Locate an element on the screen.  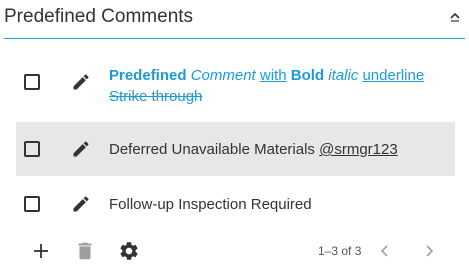
user-mention: @srmgr123 is located at coordinates (358, 149).